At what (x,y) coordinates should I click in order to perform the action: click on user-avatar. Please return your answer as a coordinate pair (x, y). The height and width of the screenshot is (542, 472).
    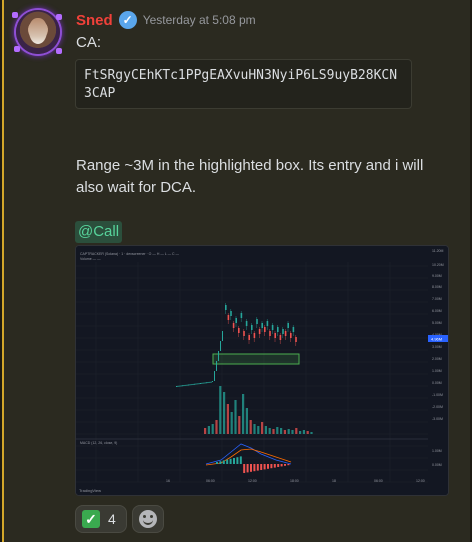
    Looking at the image, I should click on (37, 32).